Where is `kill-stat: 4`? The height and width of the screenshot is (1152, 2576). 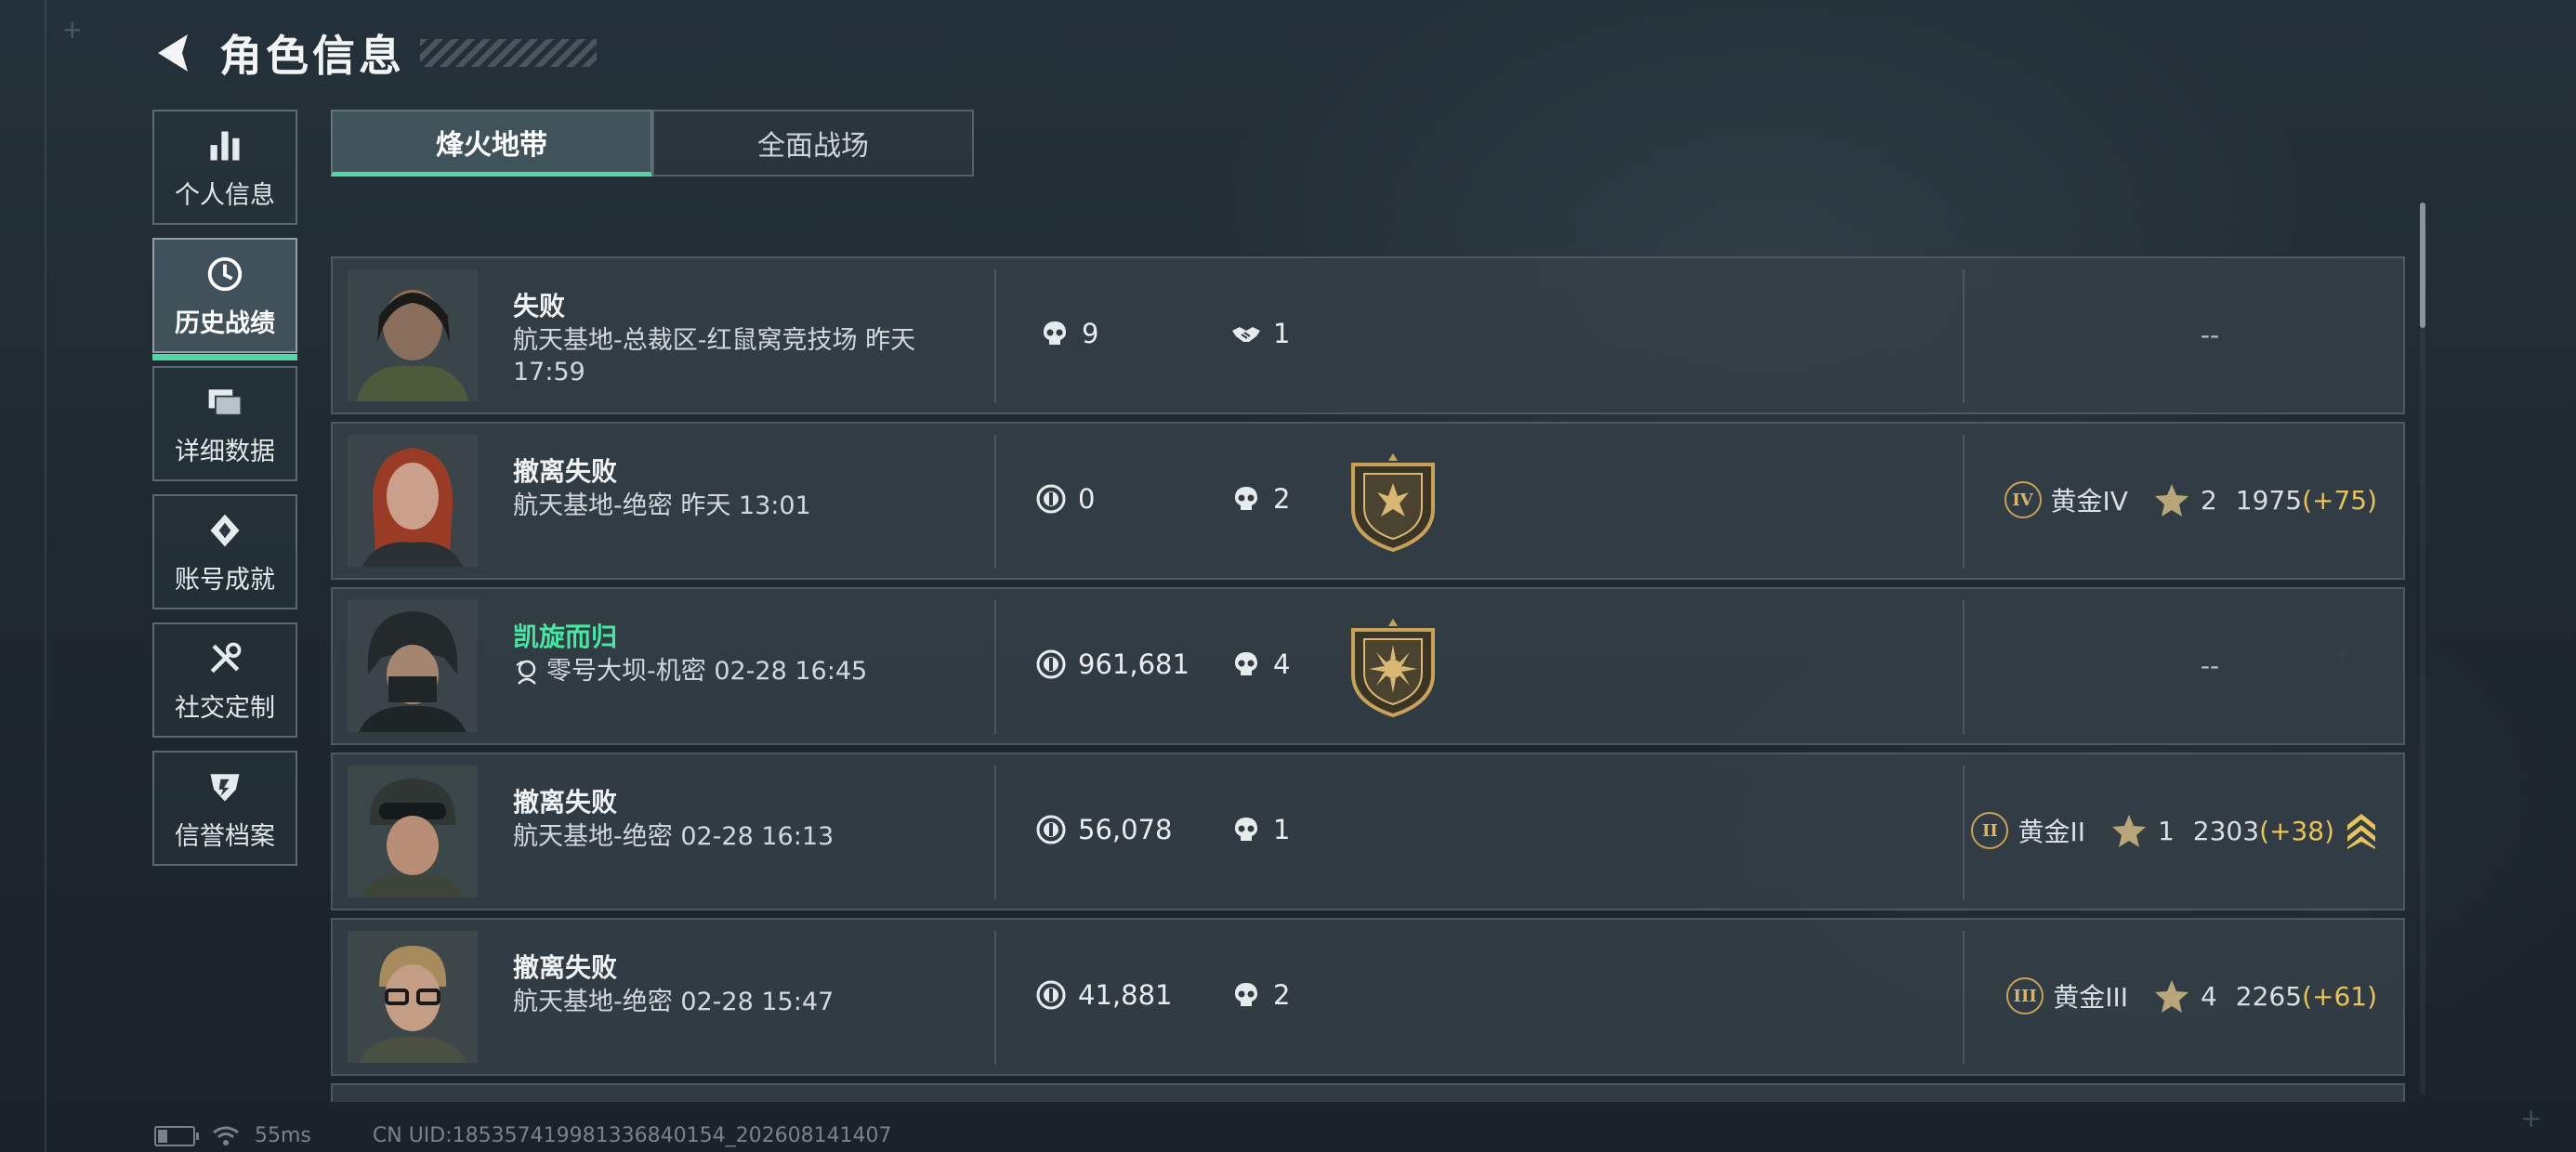
kill-stat: 4 is located at coordinates (1260, 664).